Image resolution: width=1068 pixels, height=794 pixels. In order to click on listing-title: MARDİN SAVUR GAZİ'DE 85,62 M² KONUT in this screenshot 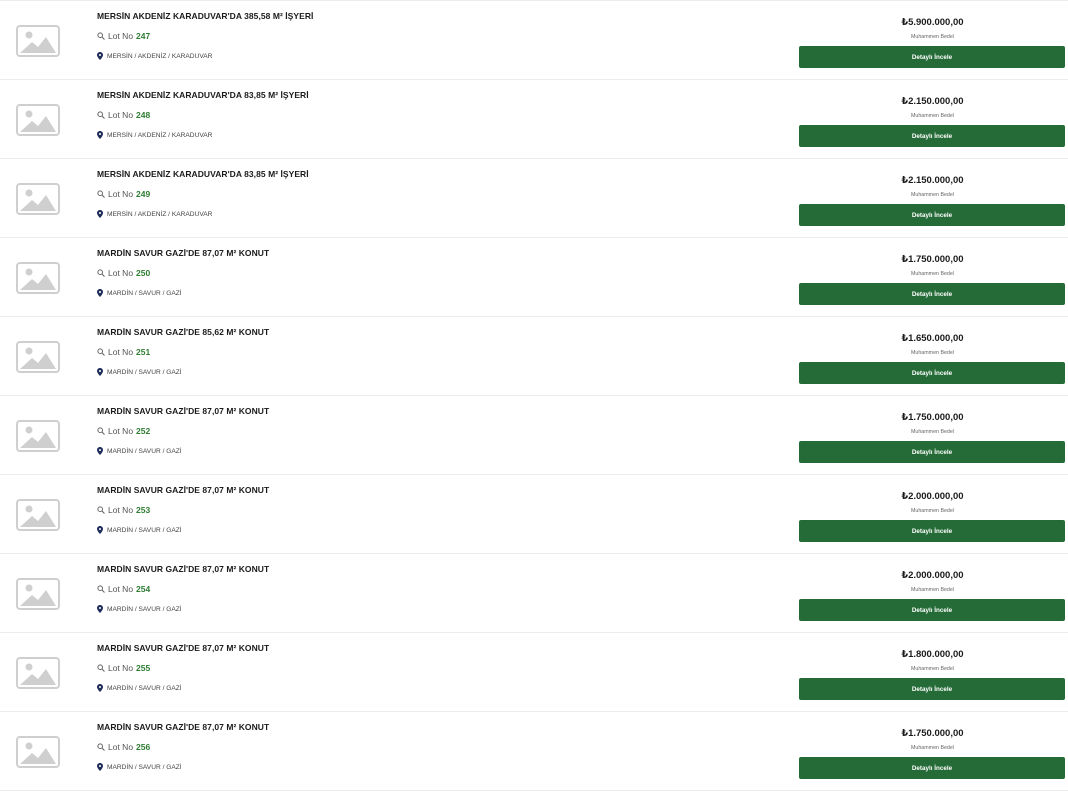, I will do `click(183, 332)`.